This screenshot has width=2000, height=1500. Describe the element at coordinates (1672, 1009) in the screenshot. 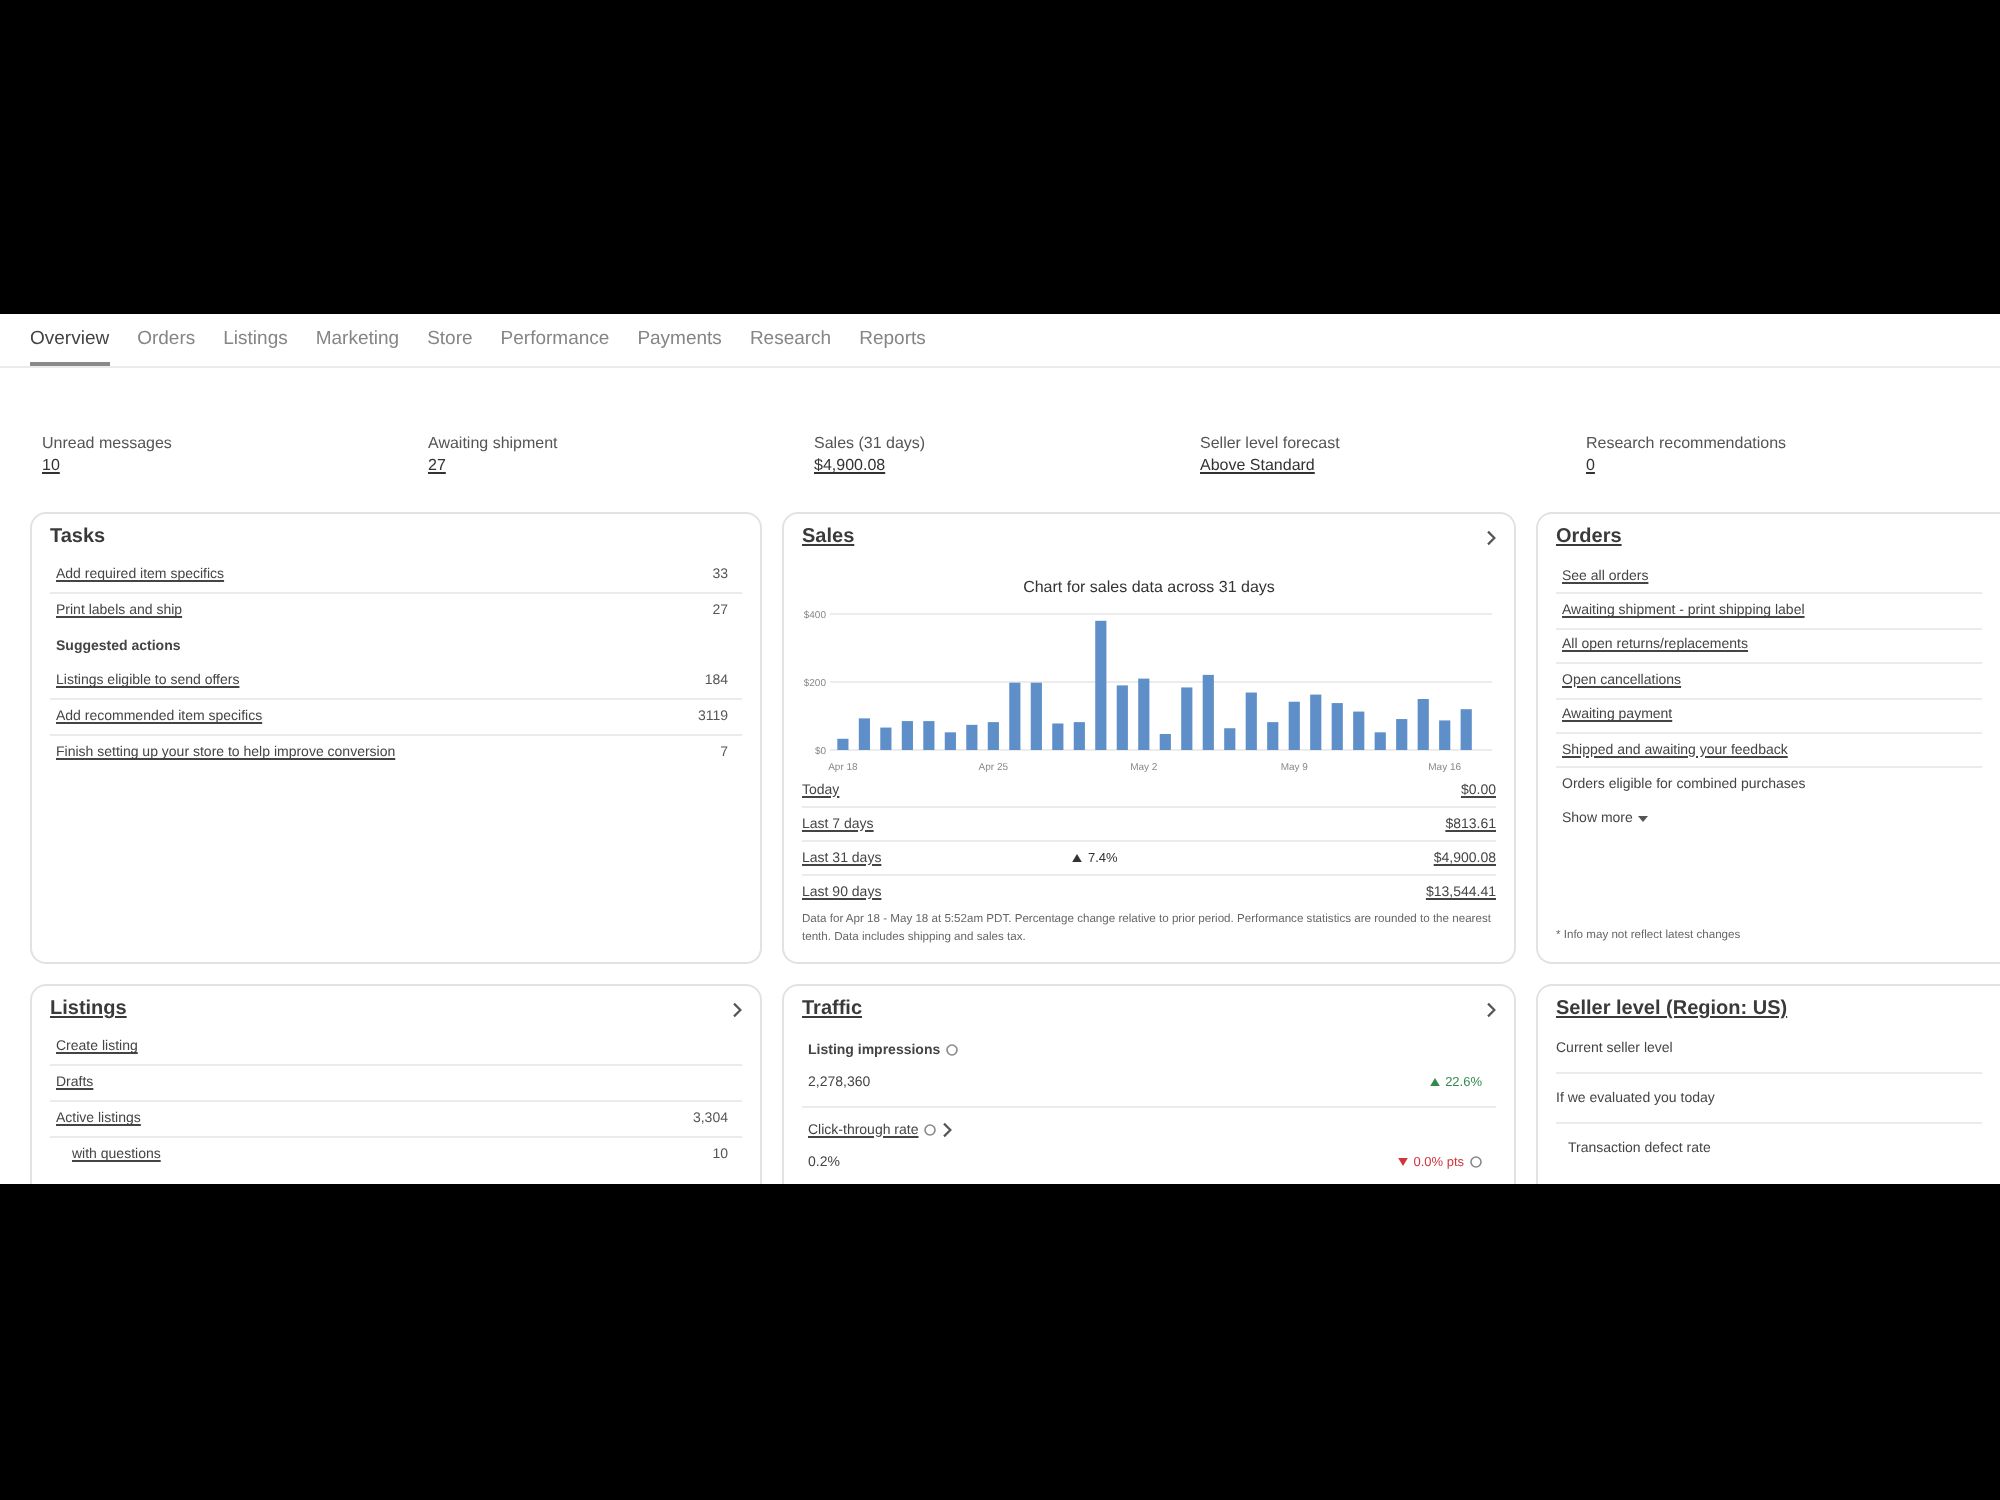

I see `card-title-link: Seller level (Region: US)` at that location.